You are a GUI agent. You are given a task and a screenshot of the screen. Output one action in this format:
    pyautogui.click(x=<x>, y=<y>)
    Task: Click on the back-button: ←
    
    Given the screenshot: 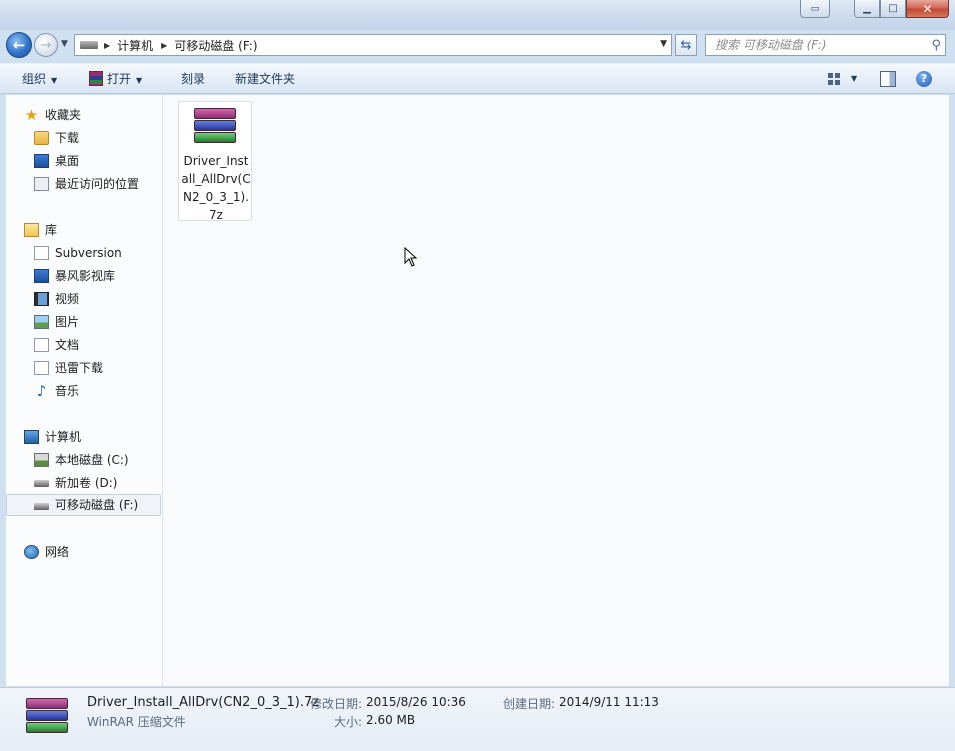 What is the action you would take?
    pyautogui.click(x=19, y=45)
    